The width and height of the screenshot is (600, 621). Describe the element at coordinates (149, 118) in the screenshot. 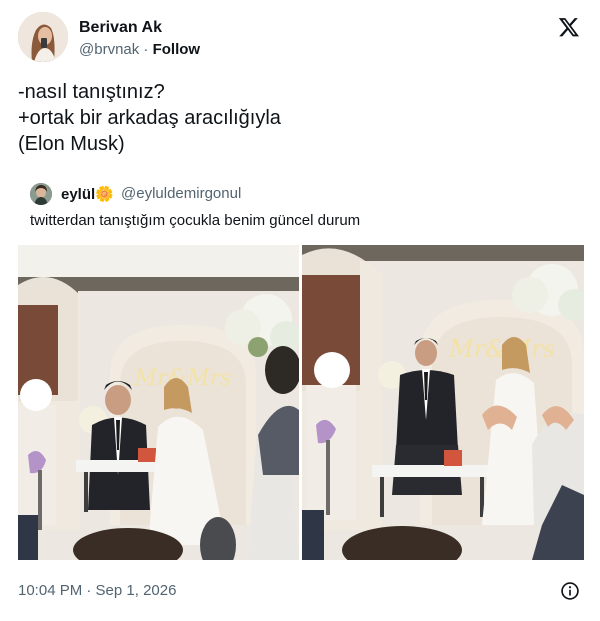

I see `tweet-line: +ortak bir arkadaş aracılığıyla` at that location.